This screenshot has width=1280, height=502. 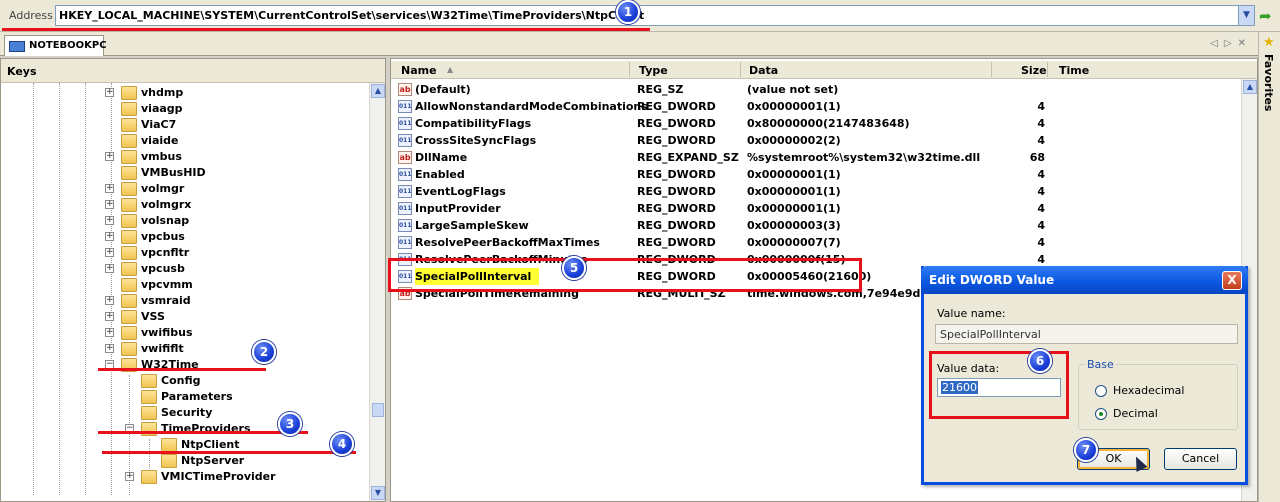 What do you see at coordinates (824, 191) in the screenshot?
I see `value-row: 011 EventLogFlags REG_DWORD 0x00000001(1) 4` at bounding box center [824, 191].